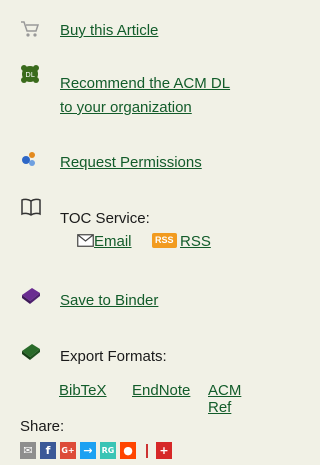  I want to click on share-separator, so click(147, 450).